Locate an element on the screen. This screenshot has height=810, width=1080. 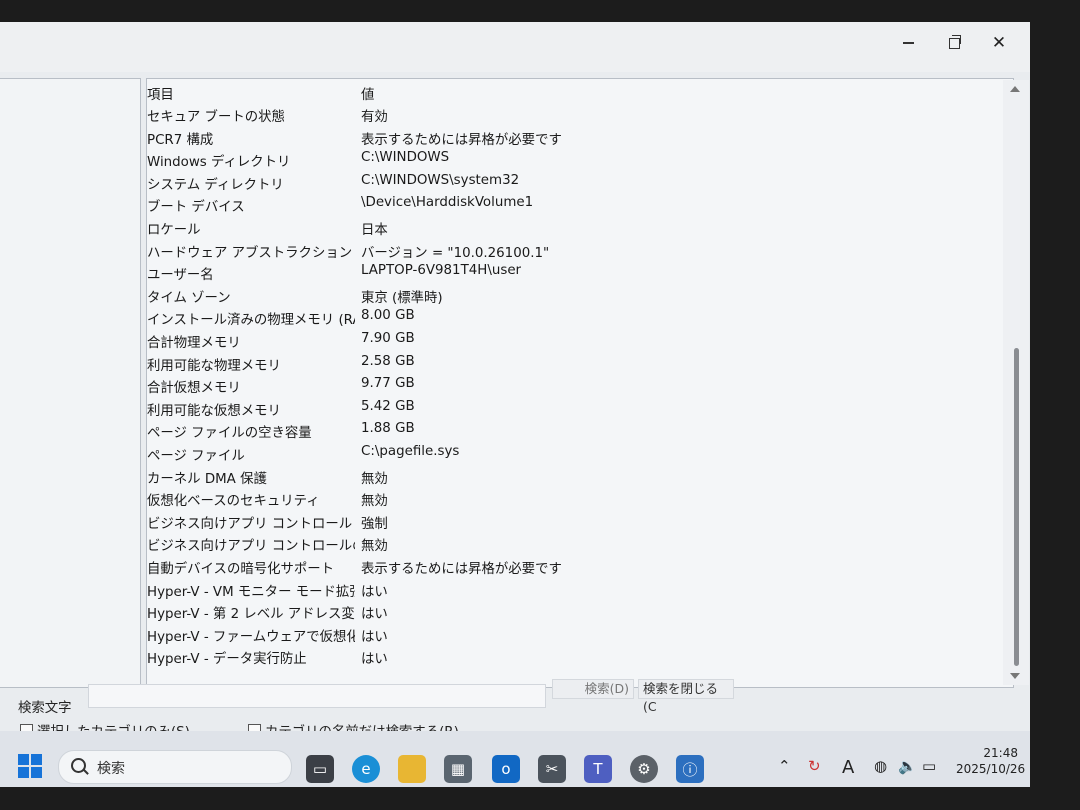
table-row: ロケール 日本 is located at coordinates (577, 227).